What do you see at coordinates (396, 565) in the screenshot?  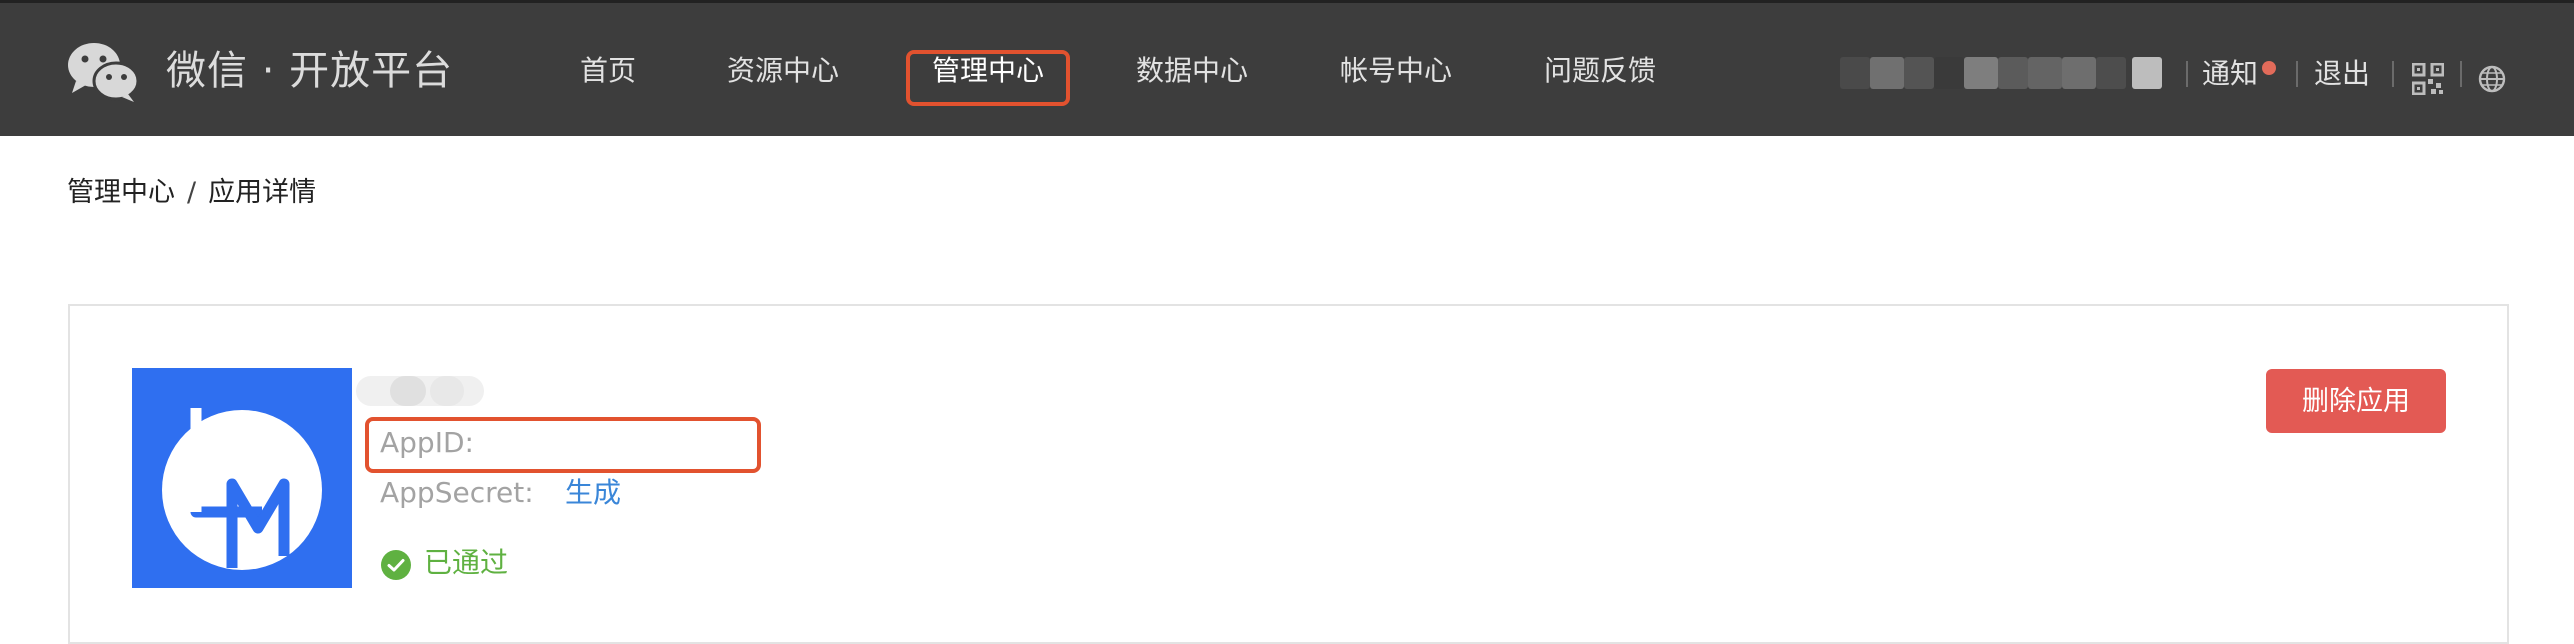 I see `check-circle-icon` at bounding box center [396, 565].